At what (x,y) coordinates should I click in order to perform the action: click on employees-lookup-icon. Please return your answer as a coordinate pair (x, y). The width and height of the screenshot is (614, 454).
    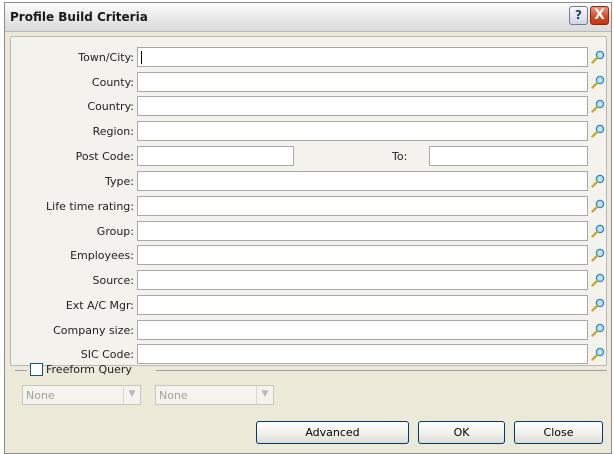
    Looking at the image, I should click on (598, 255).